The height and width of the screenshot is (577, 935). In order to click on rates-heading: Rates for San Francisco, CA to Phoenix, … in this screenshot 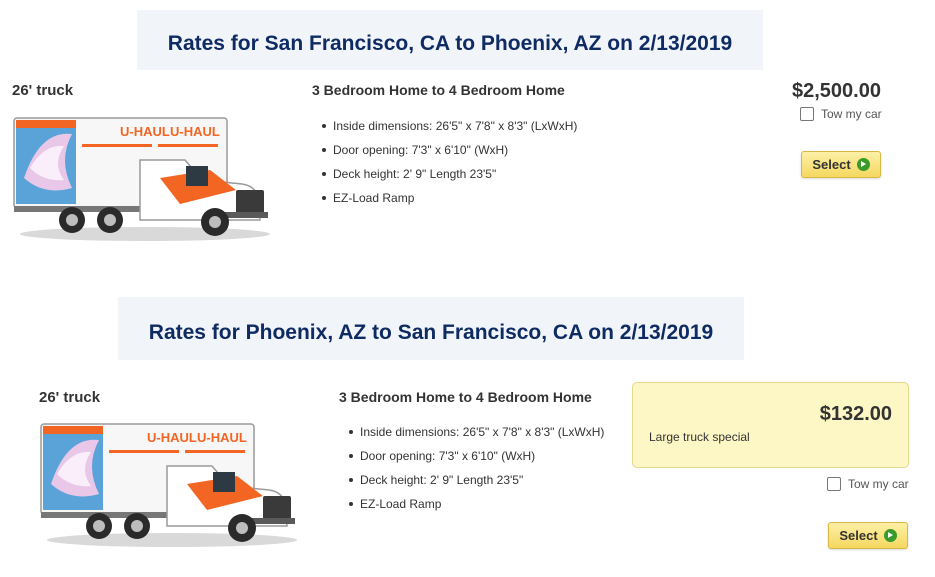, I will do `click(450, 43)`.